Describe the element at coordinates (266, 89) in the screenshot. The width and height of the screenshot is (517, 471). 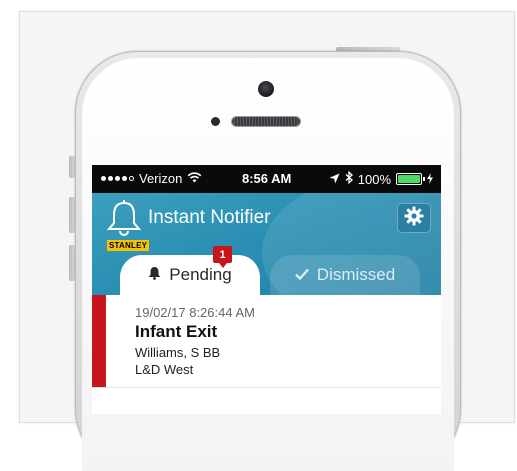
I see `front-camera` at that location.